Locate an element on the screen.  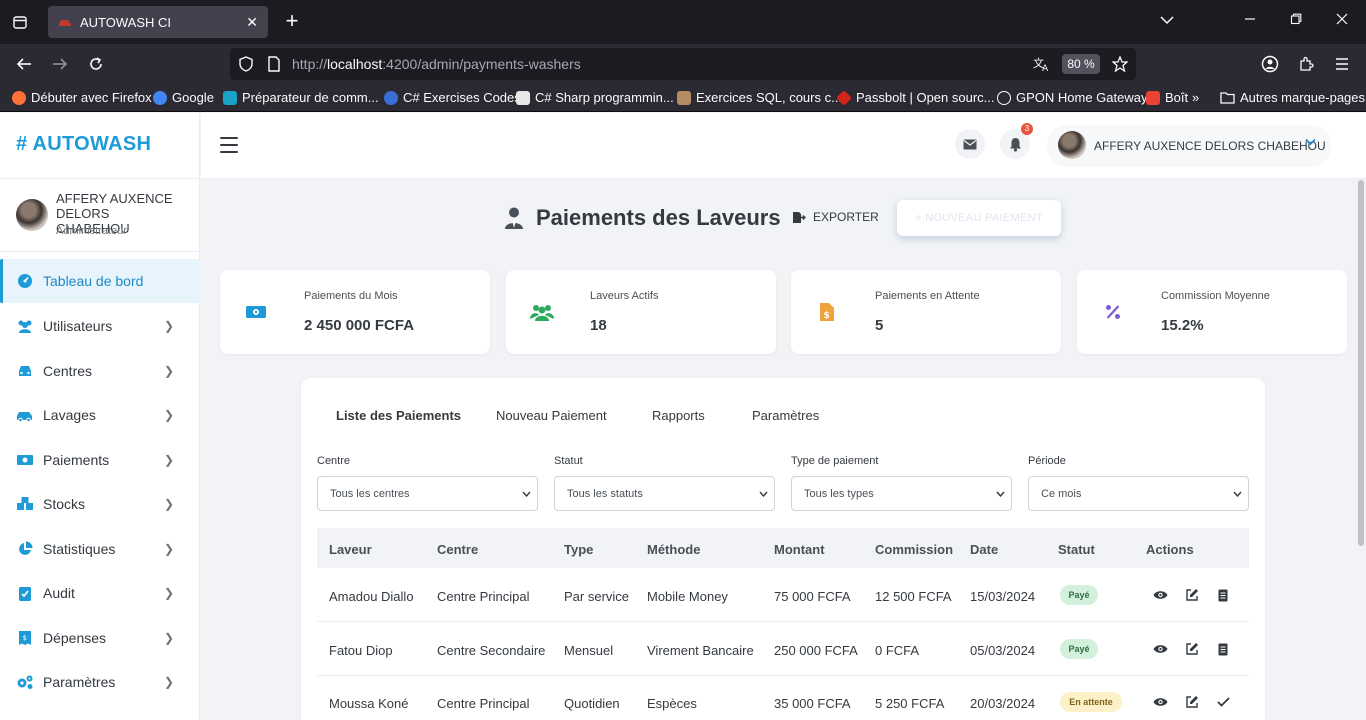
centre-select: Tous les centres is located at coordinates (427, 493).